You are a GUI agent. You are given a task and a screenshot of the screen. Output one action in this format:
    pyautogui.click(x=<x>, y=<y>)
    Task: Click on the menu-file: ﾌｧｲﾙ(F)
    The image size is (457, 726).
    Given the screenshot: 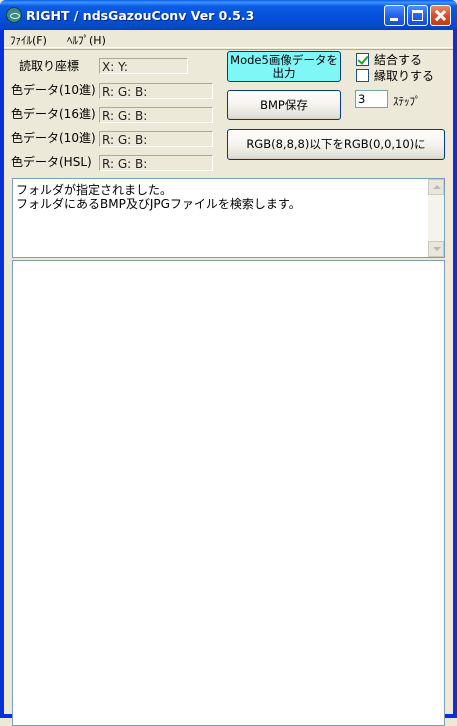 What is the action you would take?
    pyautogui.click(x=28, y=40)
    